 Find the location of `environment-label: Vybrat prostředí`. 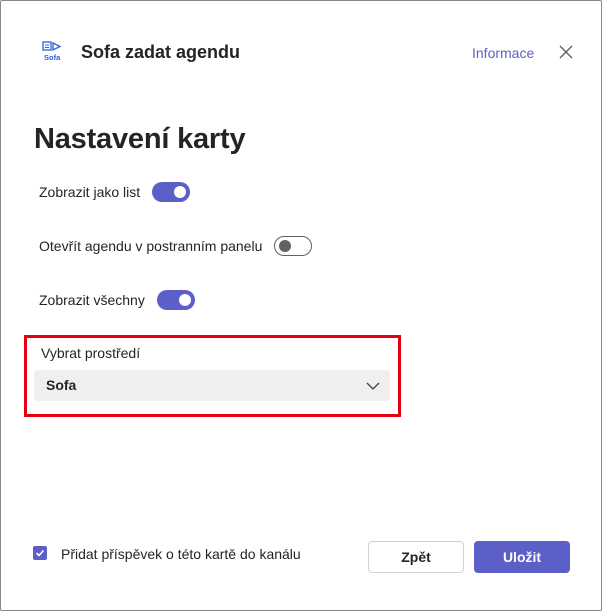

environment-label: Vybrat prostředí is located at coordinates (91, 353).